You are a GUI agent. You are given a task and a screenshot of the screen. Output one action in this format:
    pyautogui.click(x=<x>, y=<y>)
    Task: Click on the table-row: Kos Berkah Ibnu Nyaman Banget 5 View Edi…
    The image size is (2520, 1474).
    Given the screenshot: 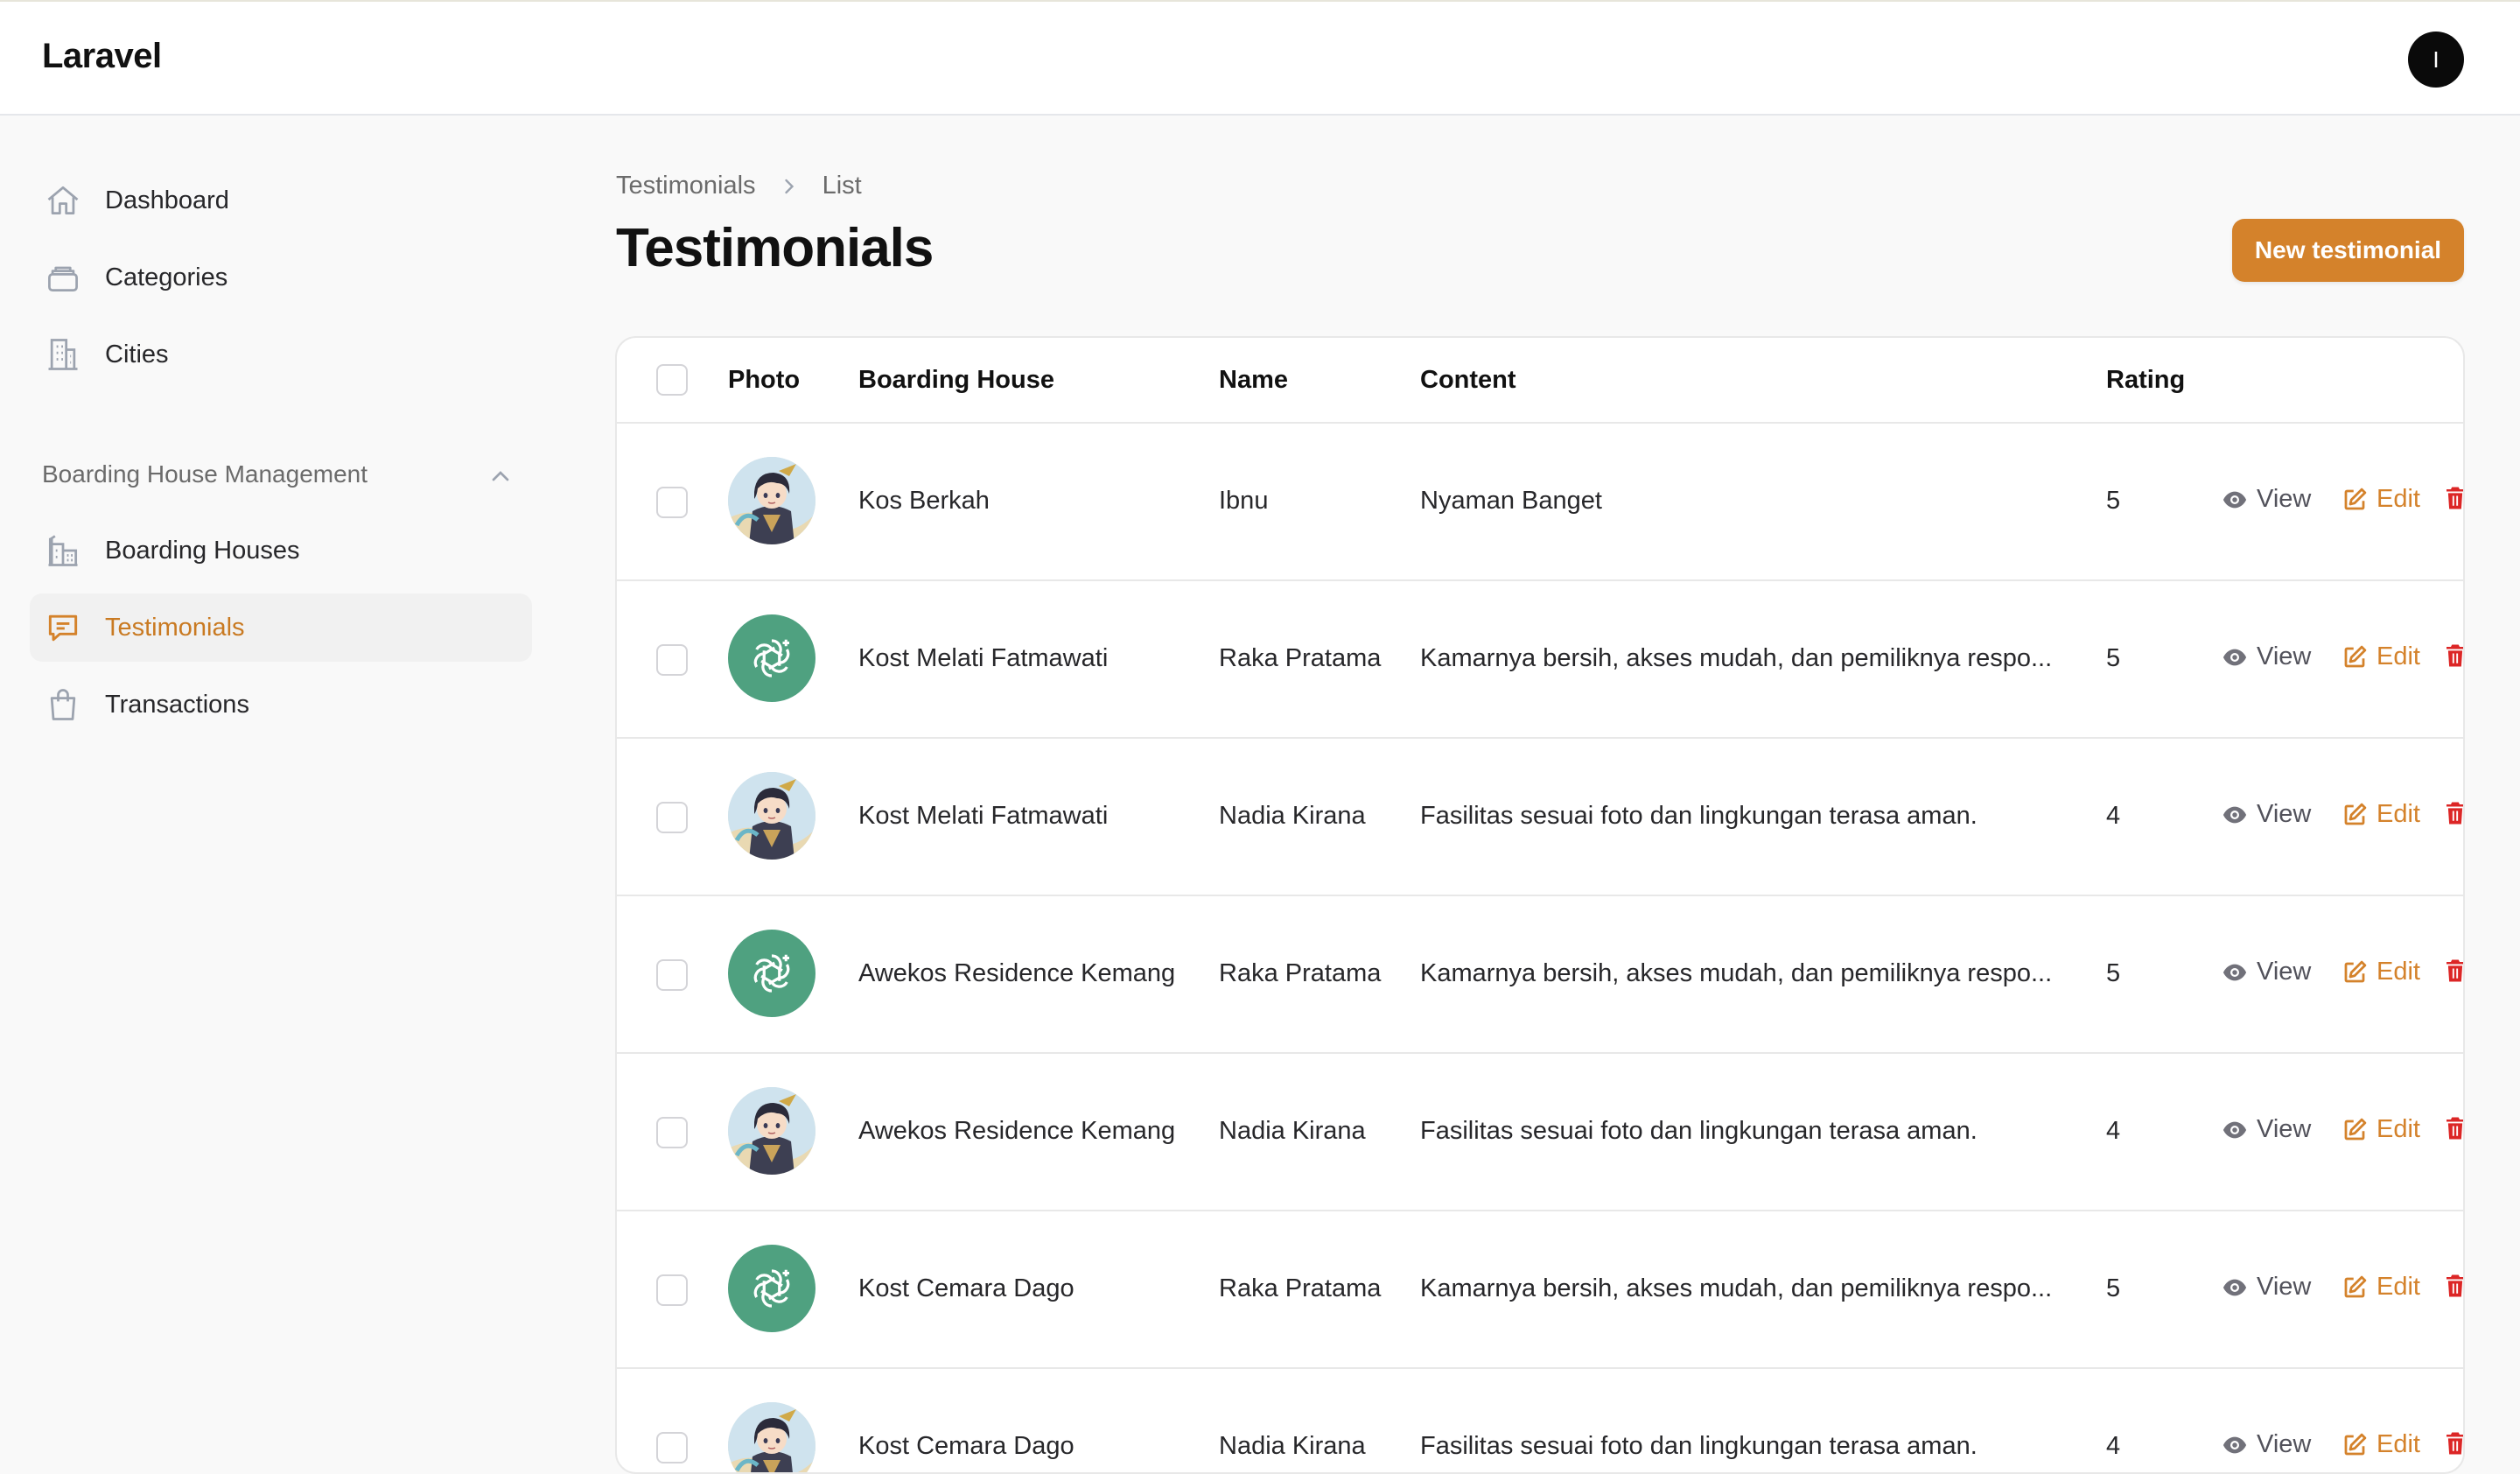 What is the action you would take?
    pyautogui.click(x=1540, y=502)
    